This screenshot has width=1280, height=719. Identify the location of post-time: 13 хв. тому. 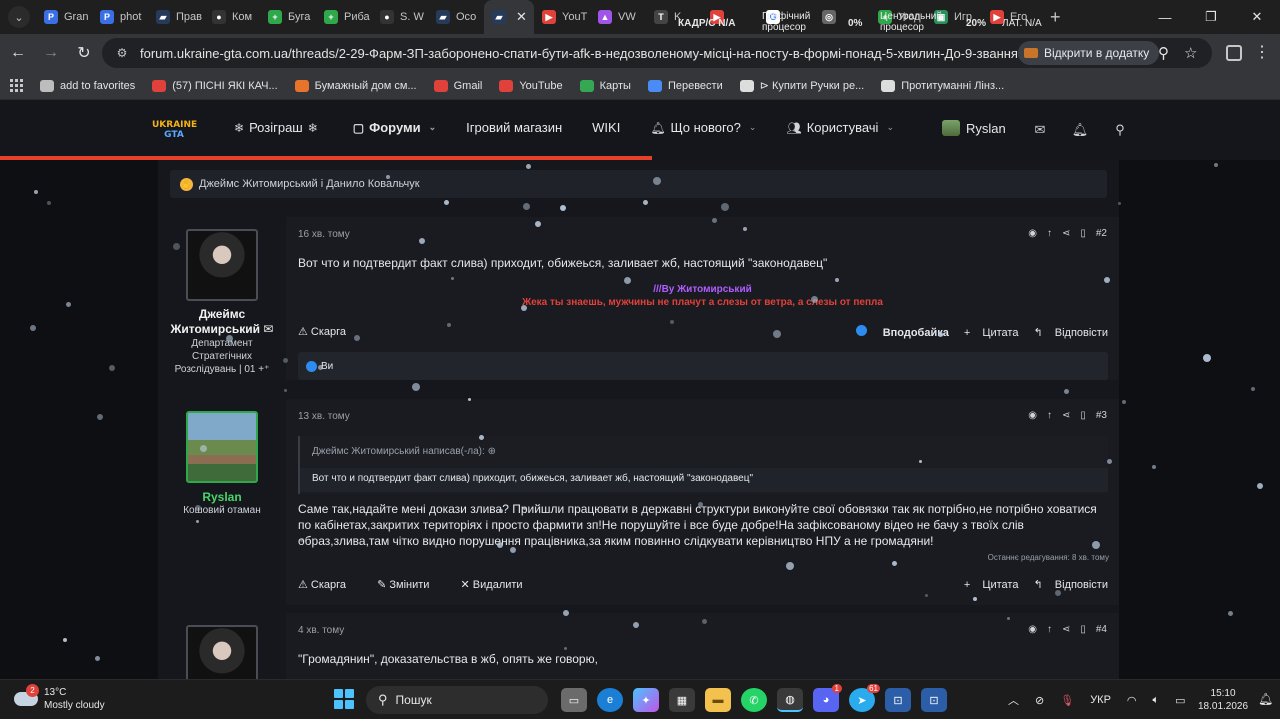
(324, 416).